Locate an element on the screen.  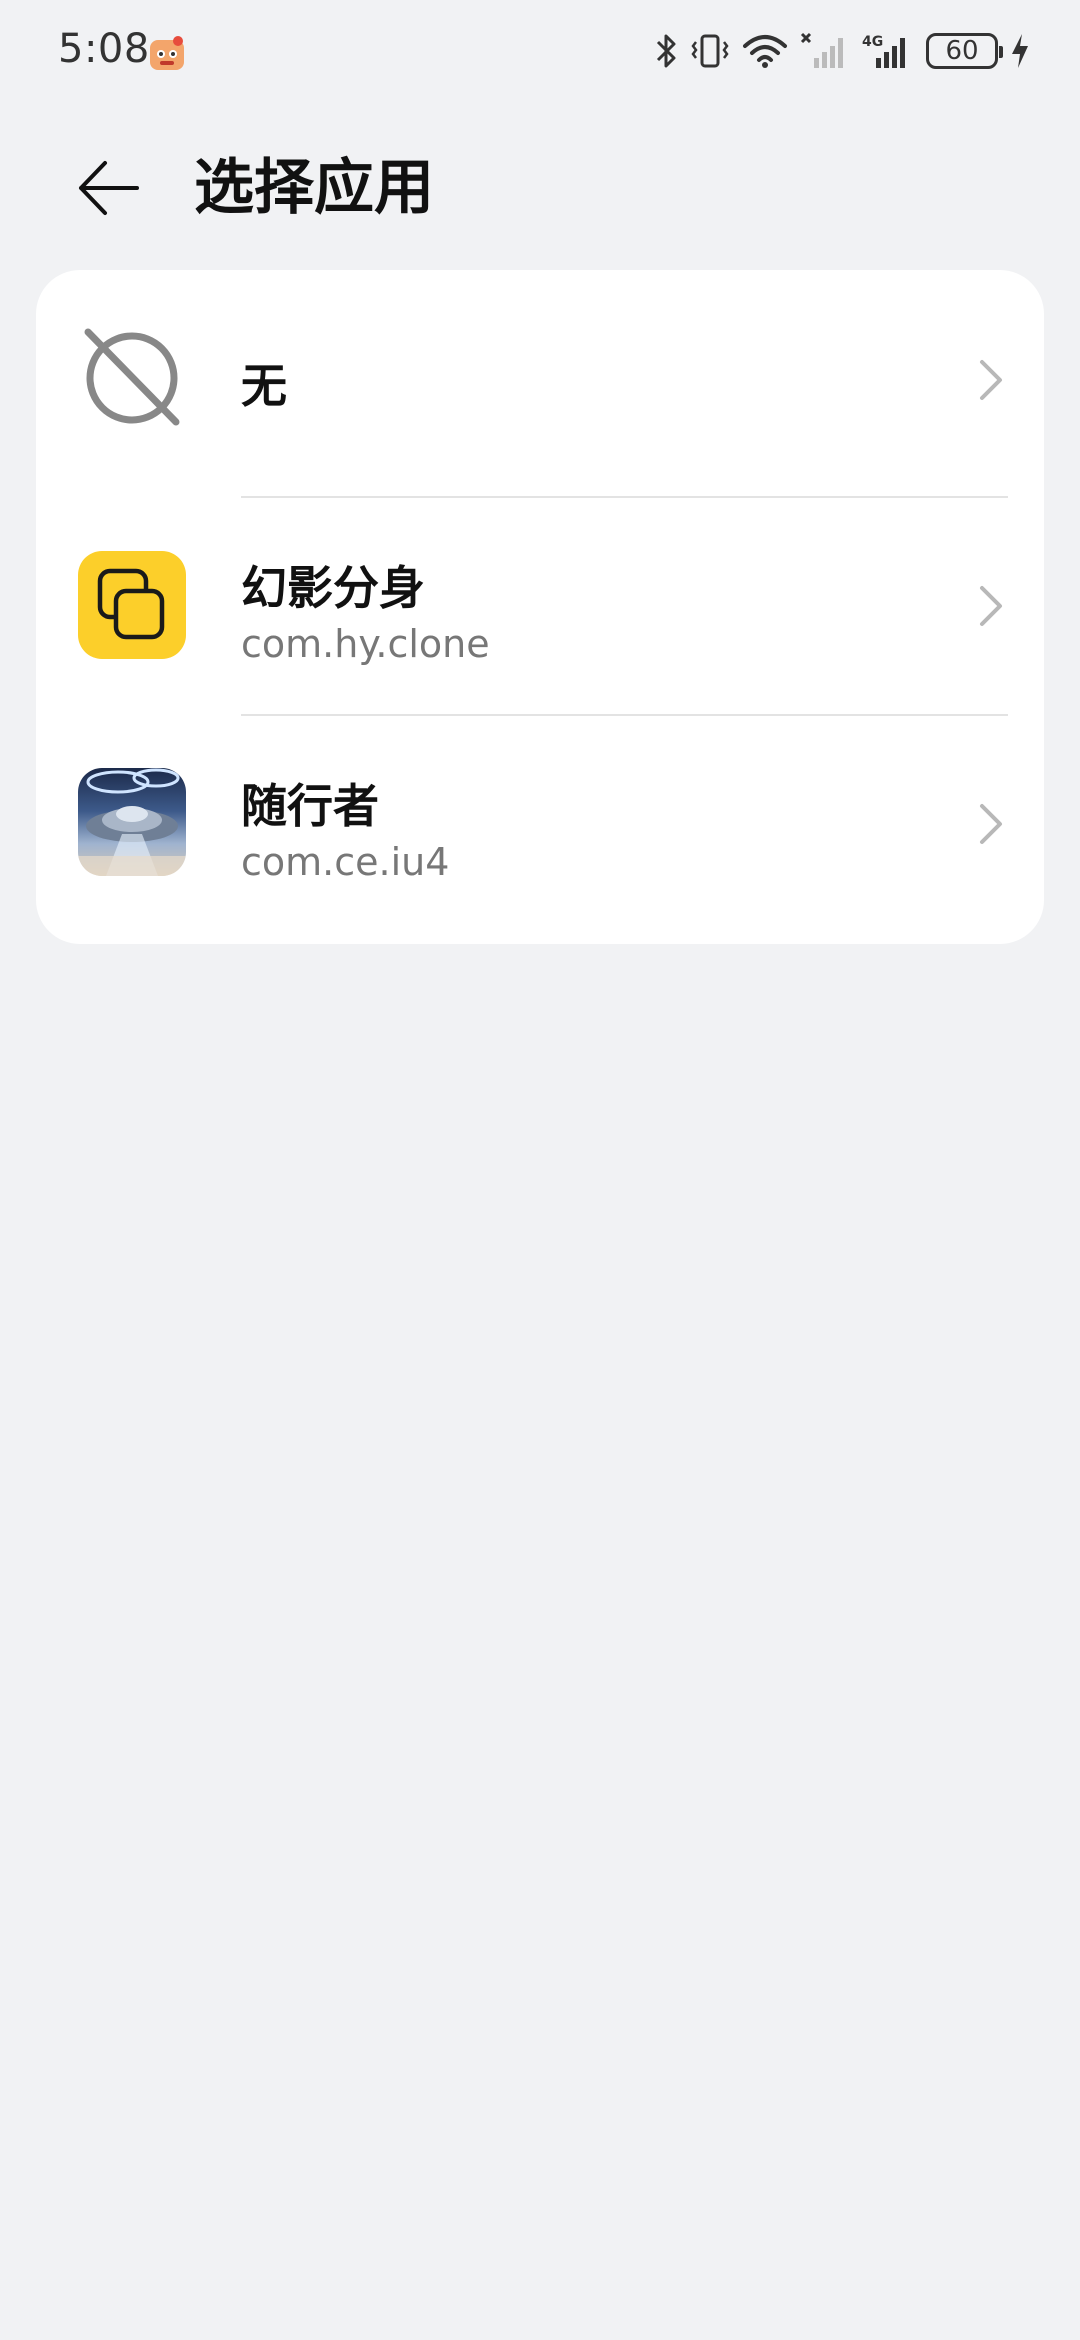
back-button is located at coordinates (108, 188).